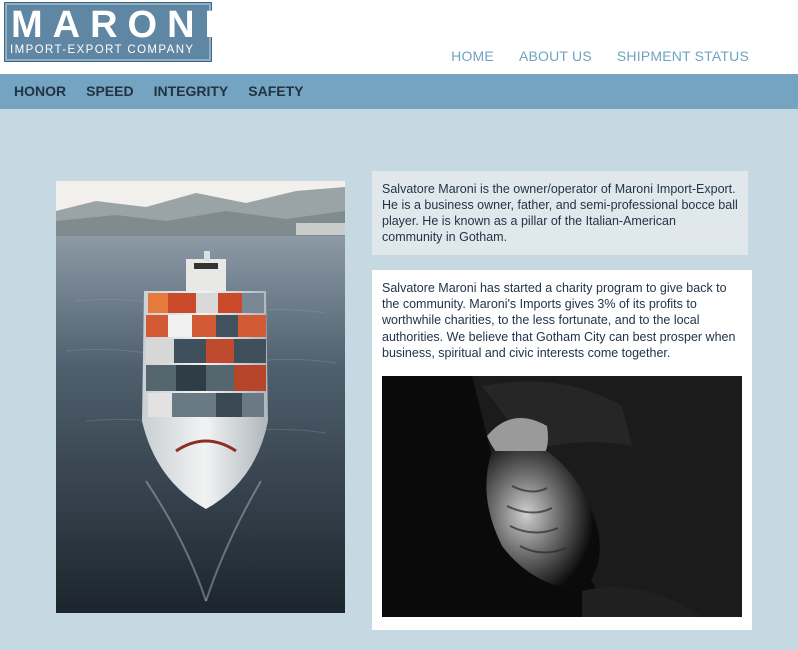  I want to click on nav-about-us-link: ABOUT US, so click(555, 56).